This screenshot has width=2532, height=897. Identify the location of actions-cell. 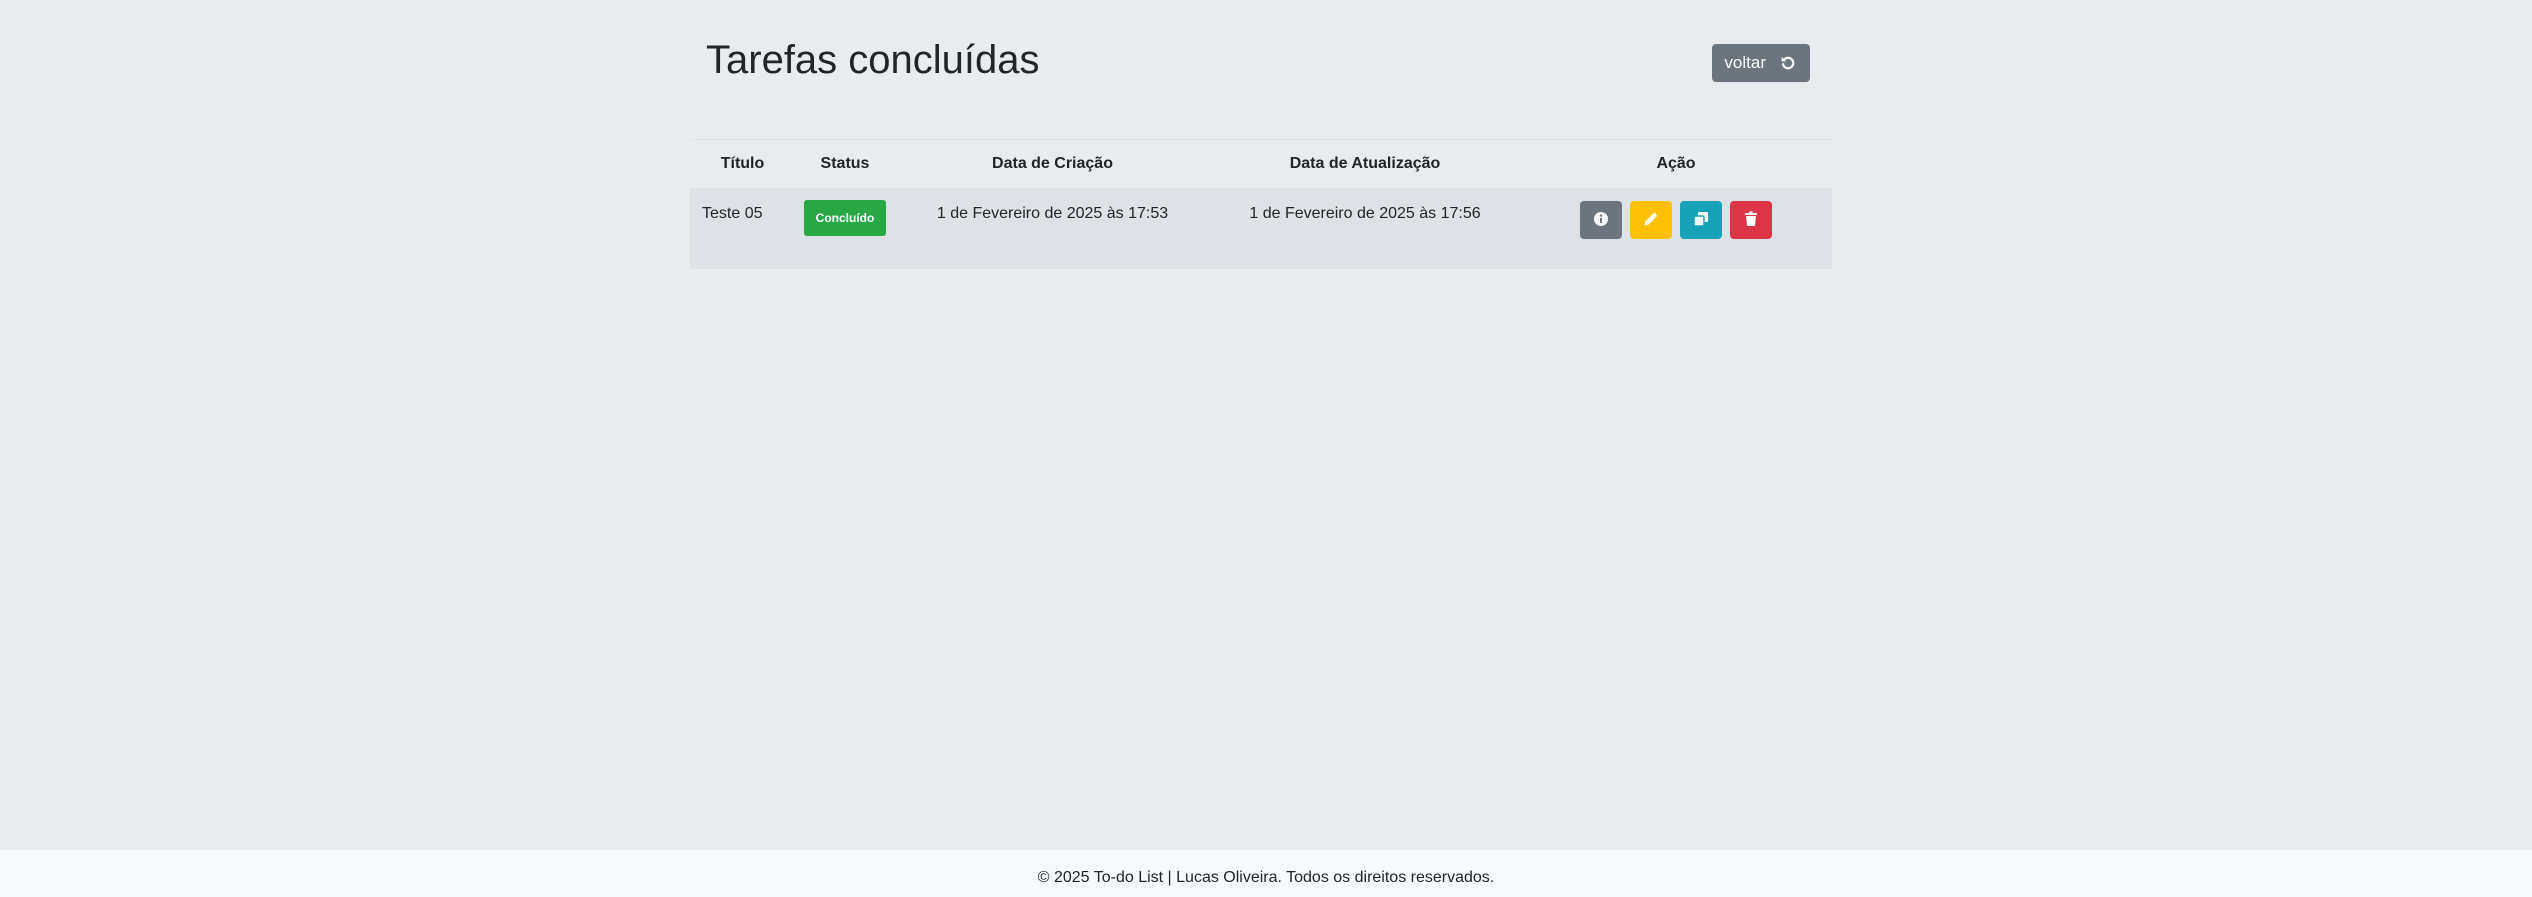
(1676, 228).